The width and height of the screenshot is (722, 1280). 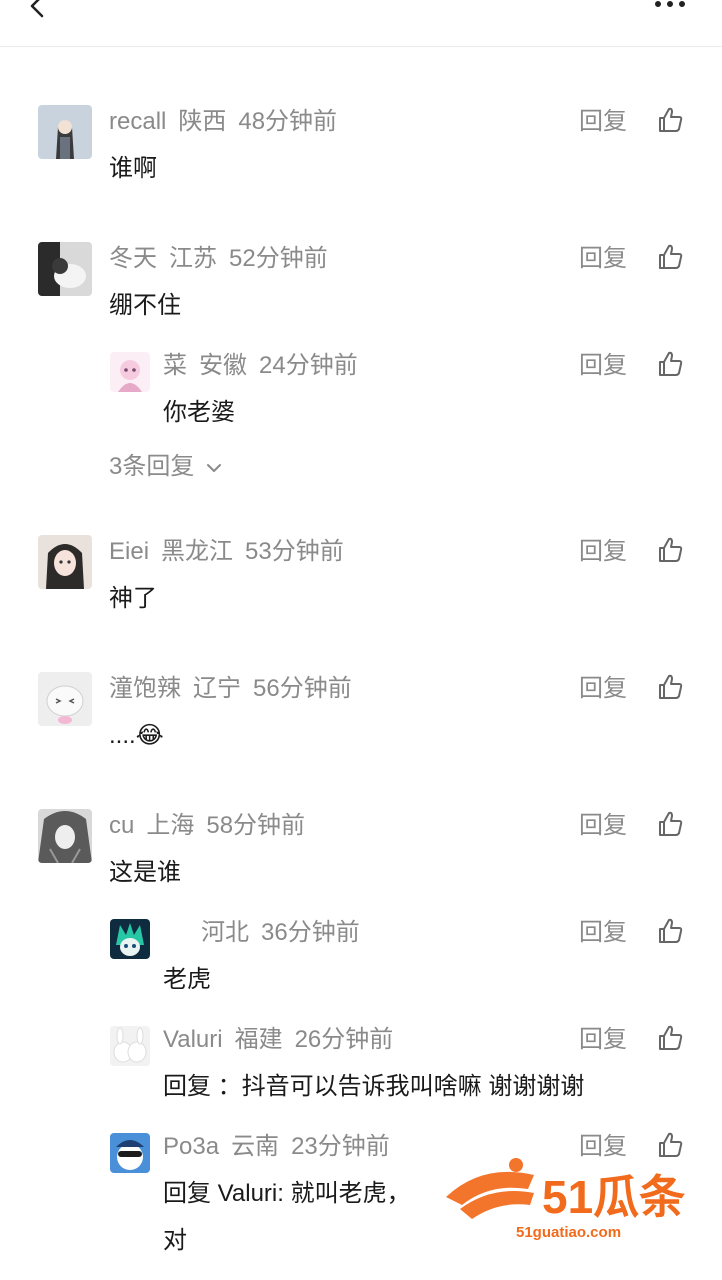 What do you see at coordinates (175, 365) in the screenshot?
I see `comment-user: 菜` at bounding box center [175, 365].